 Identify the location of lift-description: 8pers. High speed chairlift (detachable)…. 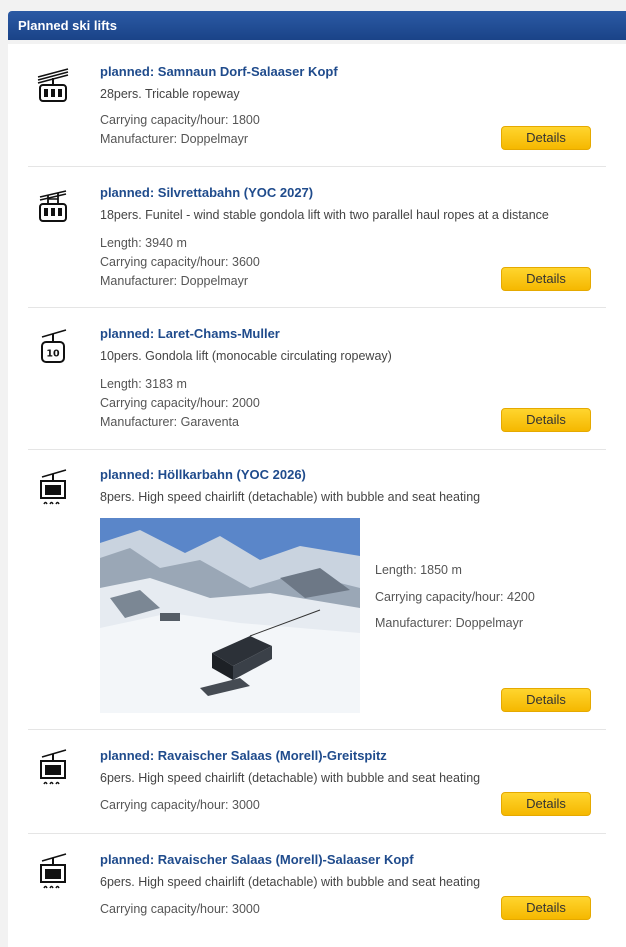
(290, 497).